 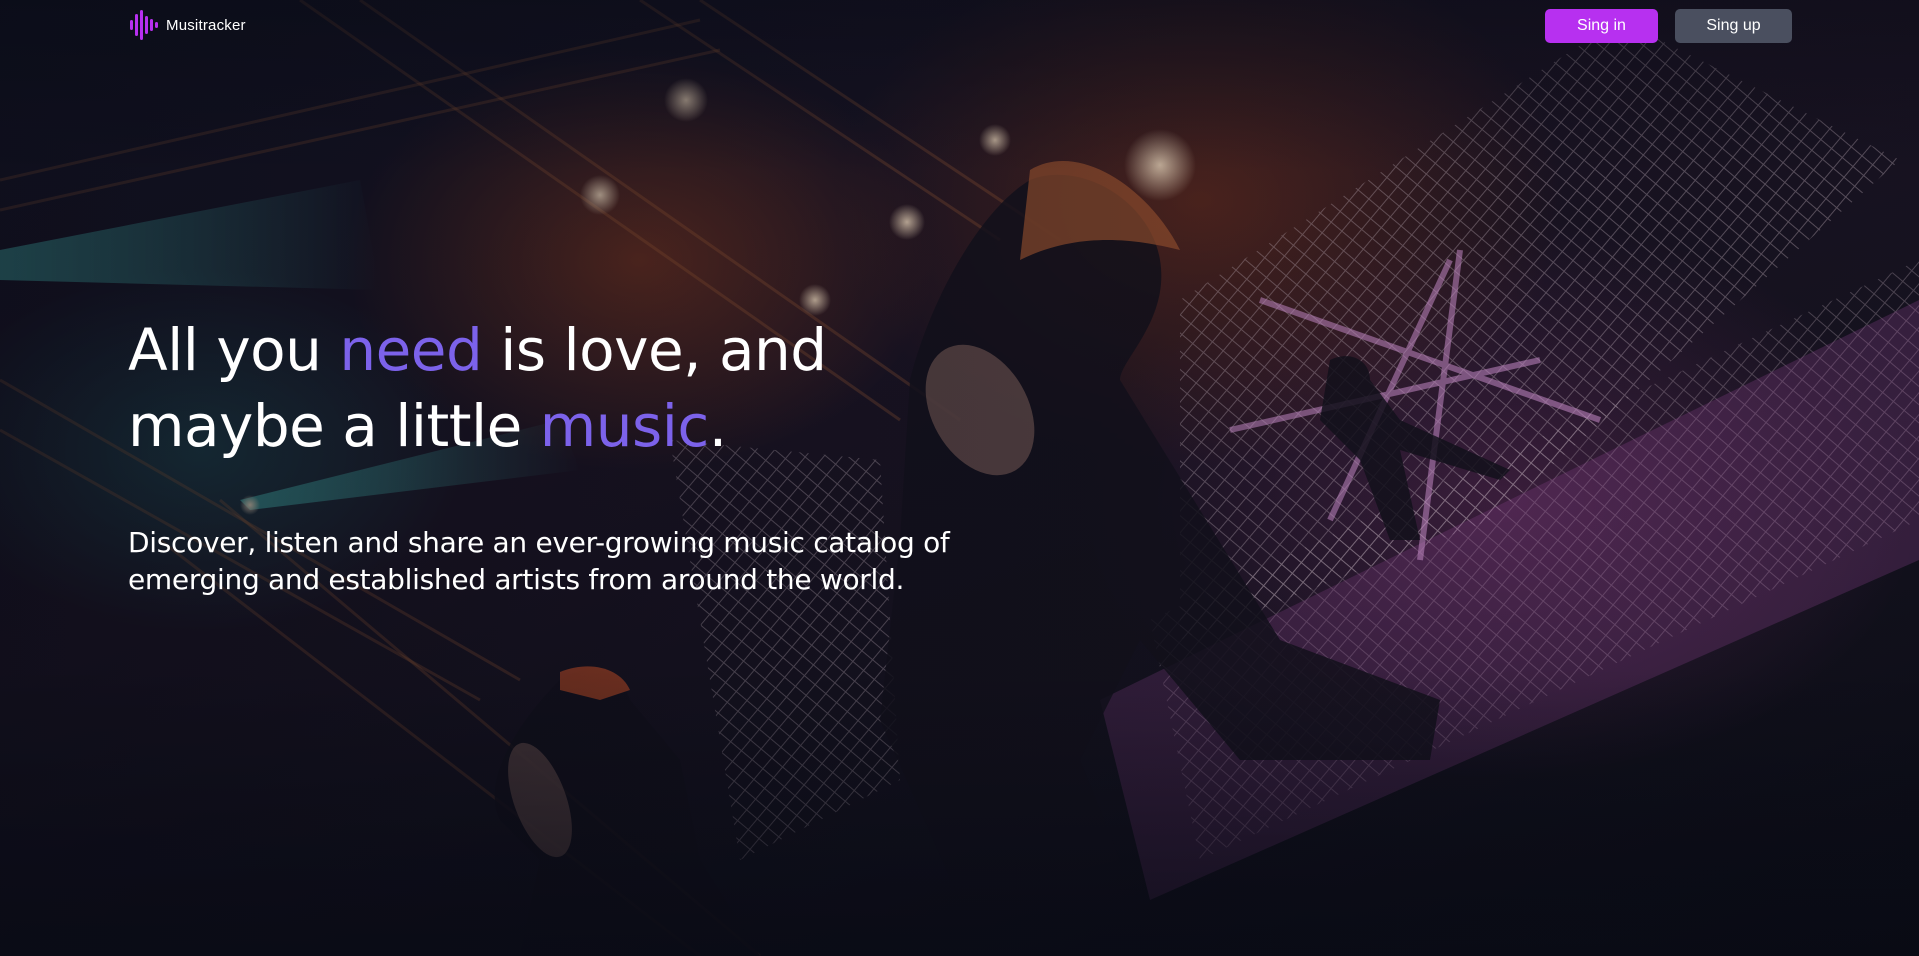 I want to click on top-navbar: Musitracker Sing in Sing up, so click(x=959, y=26).